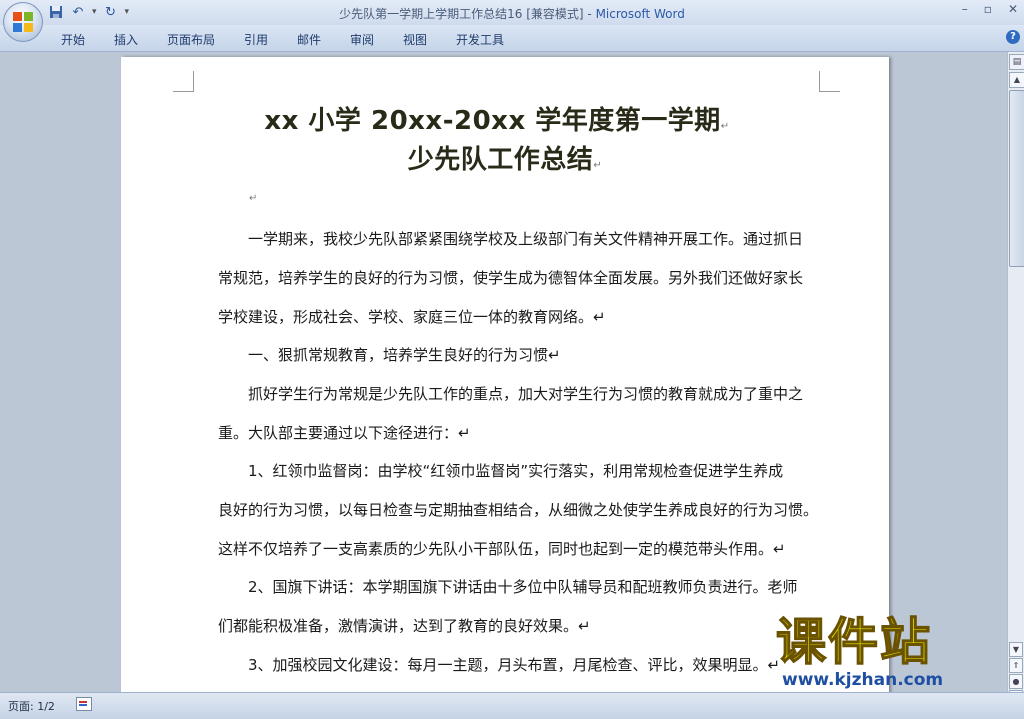 The width and height of the screenshot is (1024, 719). Describe the element at coordinates (499, 665) in the screenshot. I see `body-line: 3、加强校园文化建设：每月一主题，月头布置，月尾检查、评比，效果明显。↵` at that location.